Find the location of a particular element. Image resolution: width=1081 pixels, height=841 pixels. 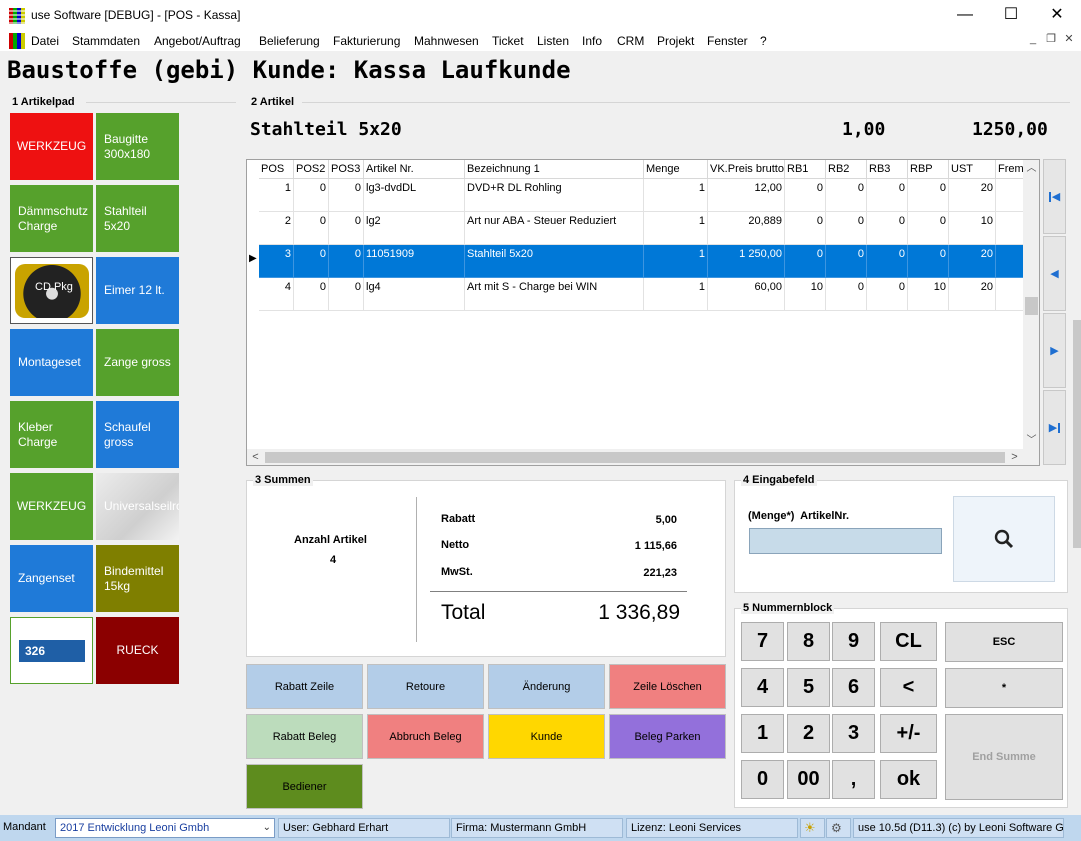

menu-mahnwesen: Mahnwesen is located at coordinates (446, 41).